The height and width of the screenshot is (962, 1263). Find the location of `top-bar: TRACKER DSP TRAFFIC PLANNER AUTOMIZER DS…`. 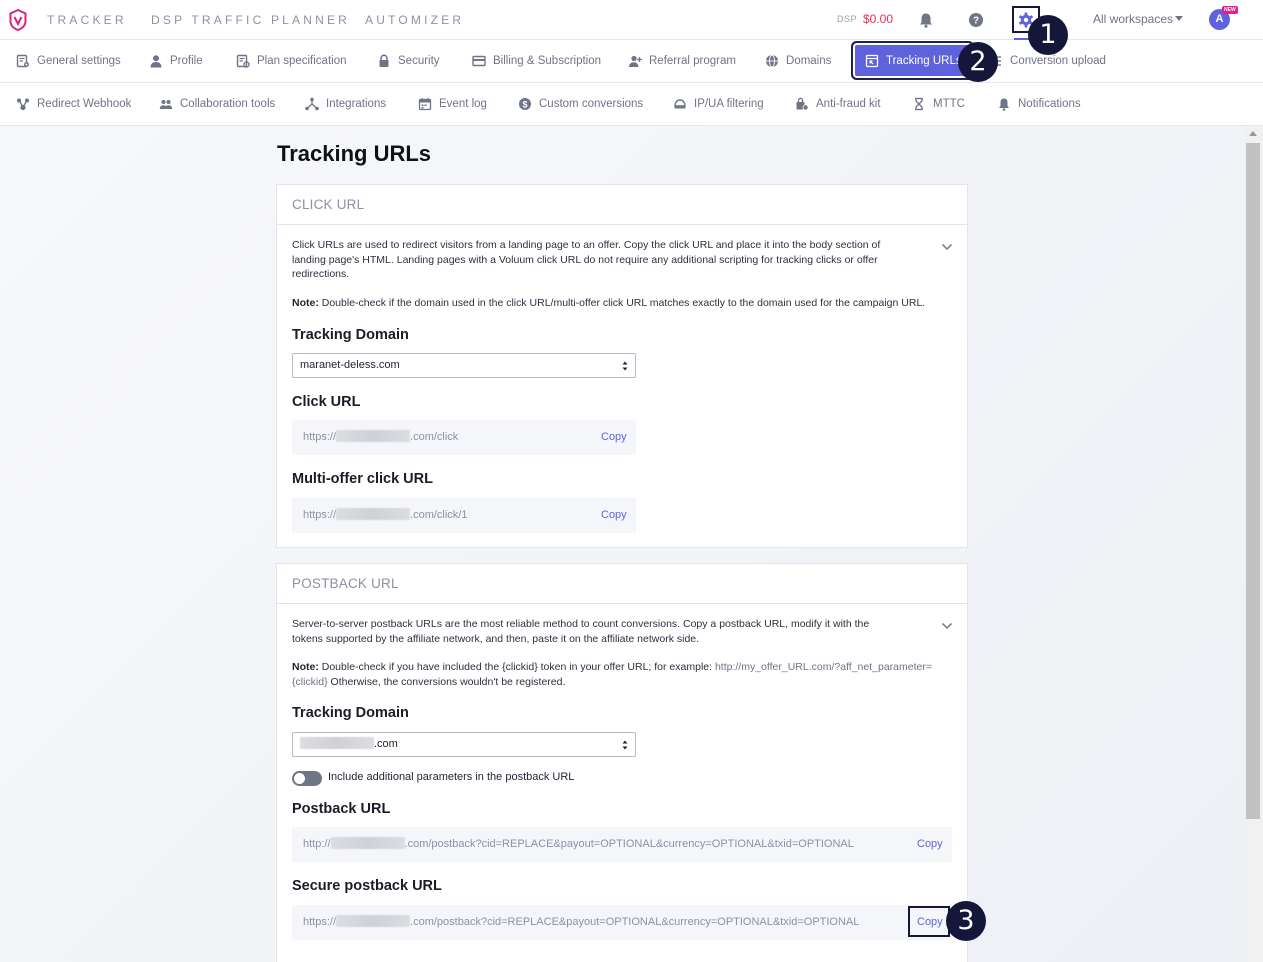

top-bar: TRACKER DSP TRAFFIC PLANNER AUTOMIZER DS… is located at coordinates (631, 20).